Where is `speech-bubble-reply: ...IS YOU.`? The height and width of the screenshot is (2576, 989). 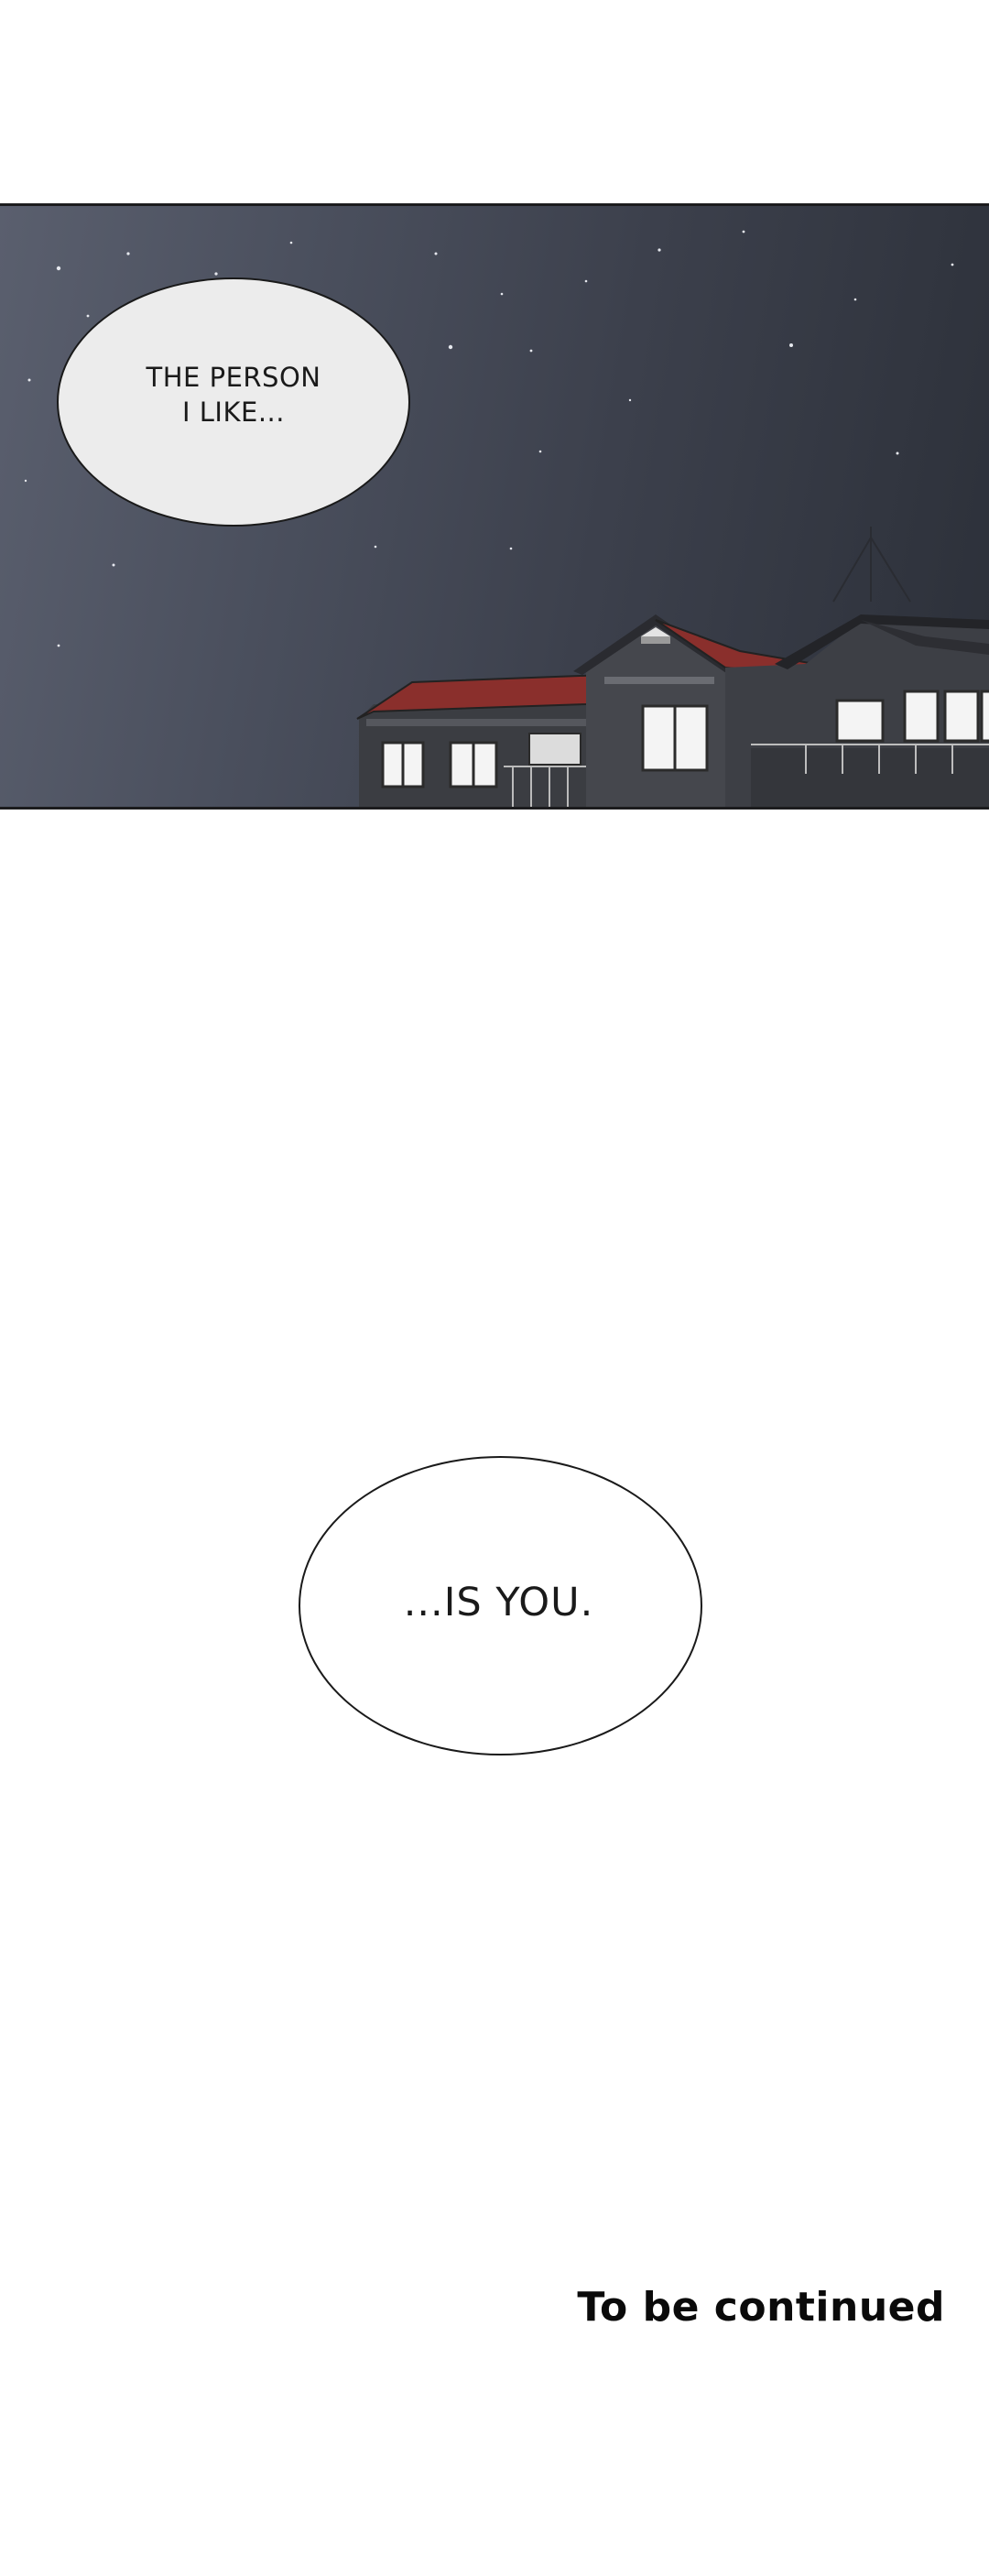
speech-bubble-reply: ...IS YOU. is located at coordinates (500, 1605).